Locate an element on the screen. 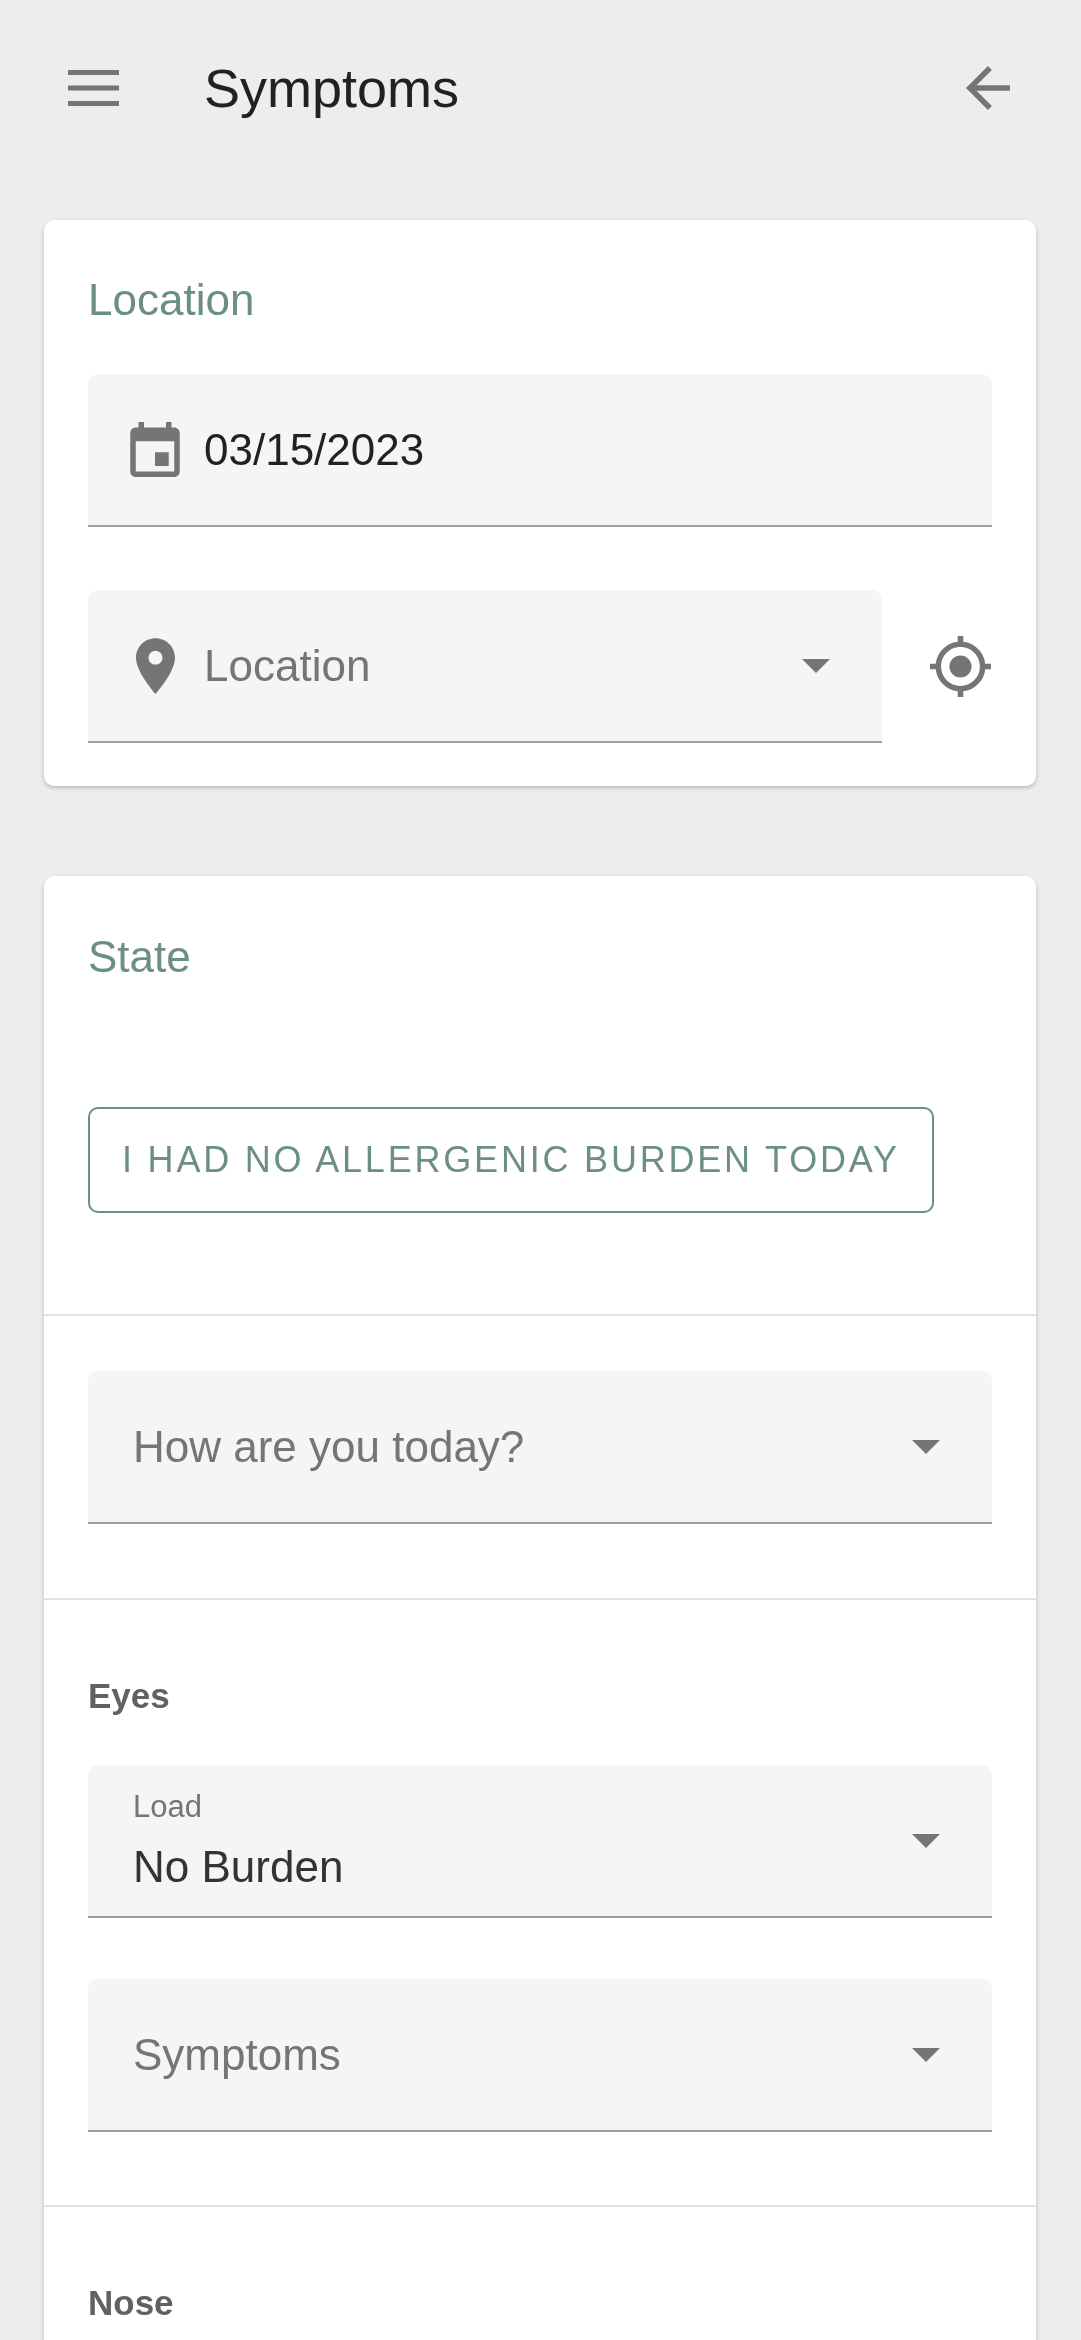 The width and height of the screenshot is (1081, 2340). calendar-icon is located at coordinates (155, 449).